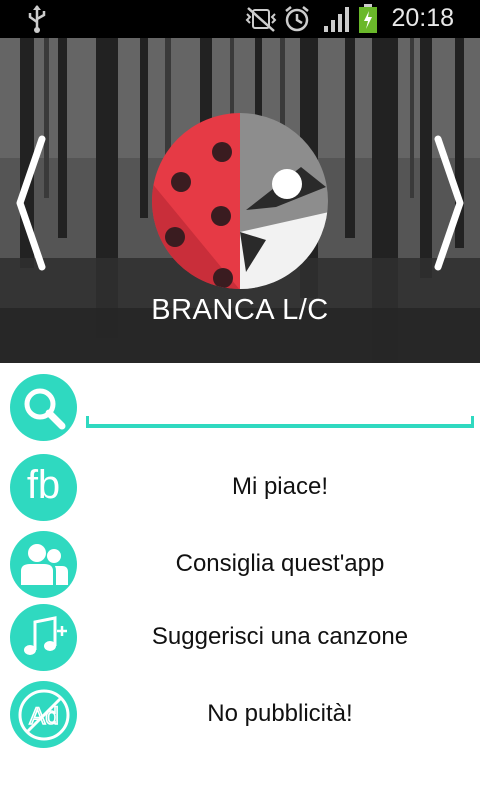  What do you see at coordinates (280, 714) in the screenshot?
I see `menu-item-label: No pubblicità!` at bounding box center [280, 714].